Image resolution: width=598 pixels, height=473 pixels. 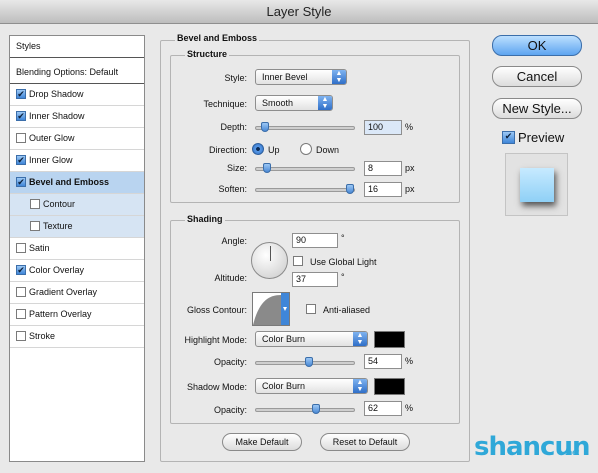 I want to click on style-item: Outer Glow, so click(x=77, y=139).